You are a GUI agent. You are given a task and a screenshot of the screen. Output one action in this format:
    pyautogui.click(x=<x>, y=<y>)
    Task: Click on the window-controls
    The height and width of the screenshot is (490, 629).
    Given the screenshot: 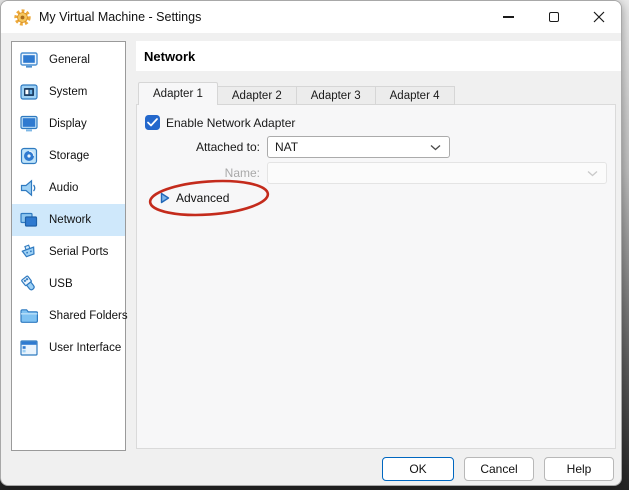 What is the action you would take?
    pyautogui.click(x=553, y=17)
    